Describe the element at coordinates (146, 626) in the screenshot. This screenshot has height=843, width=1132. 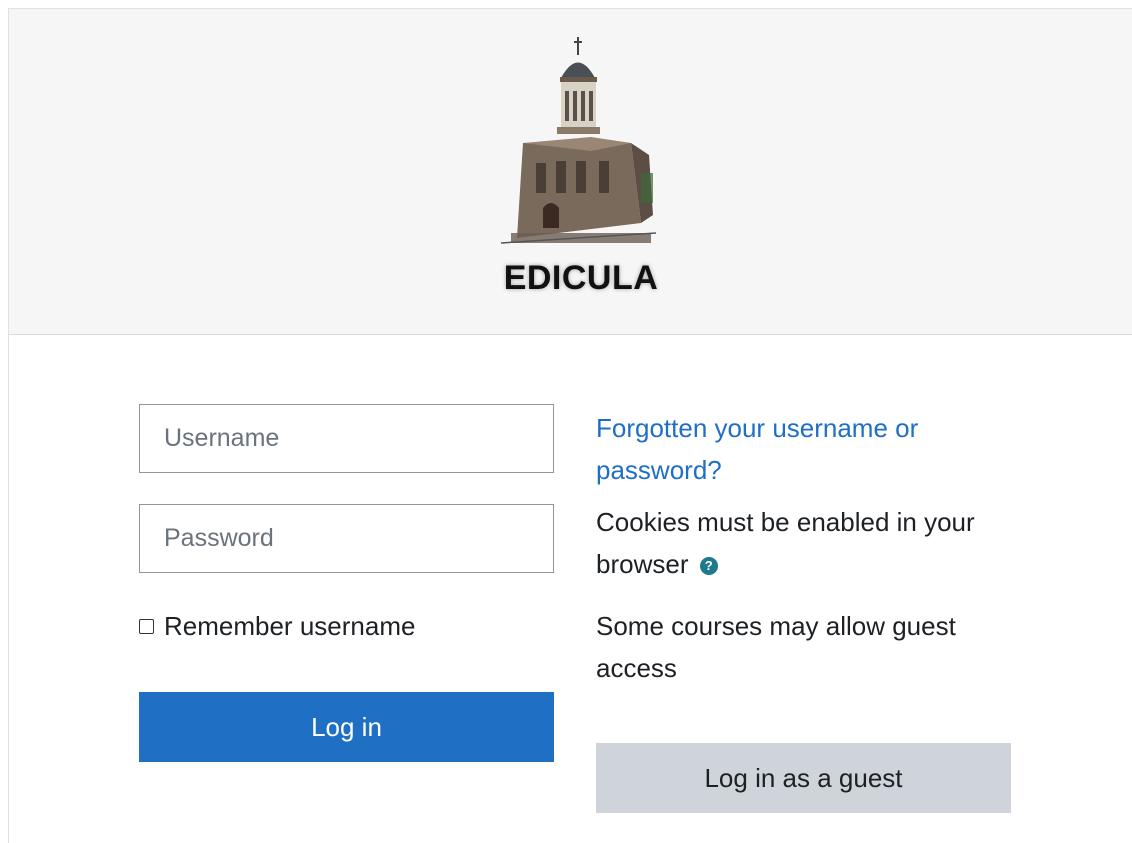
I see `remember-checkbox` at that location.